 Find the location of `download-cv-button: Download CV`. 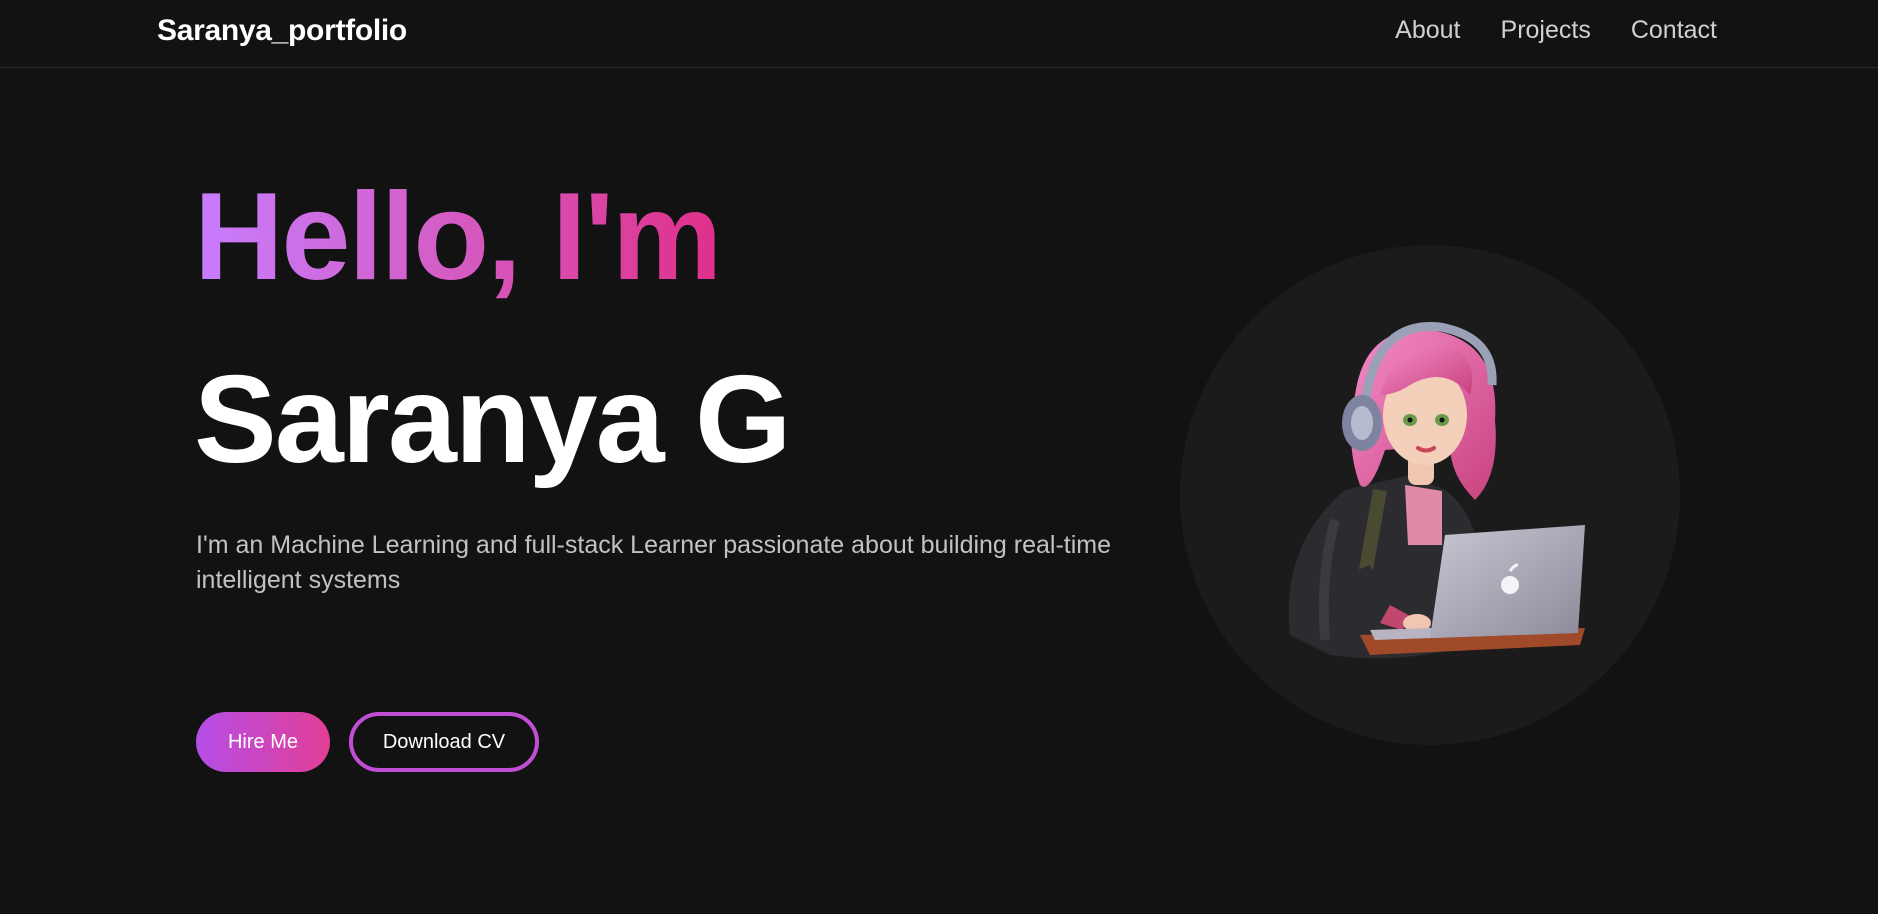

download-cv-button: Download CV is located at coordinates (444, 742).